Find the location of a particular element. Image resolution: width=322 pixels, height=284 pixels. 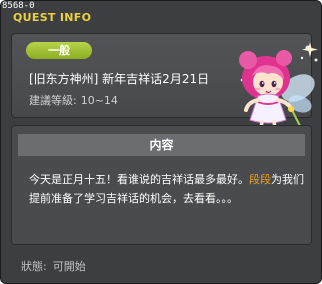

level-label: 建議等級: is located at coordinates (53, 100).